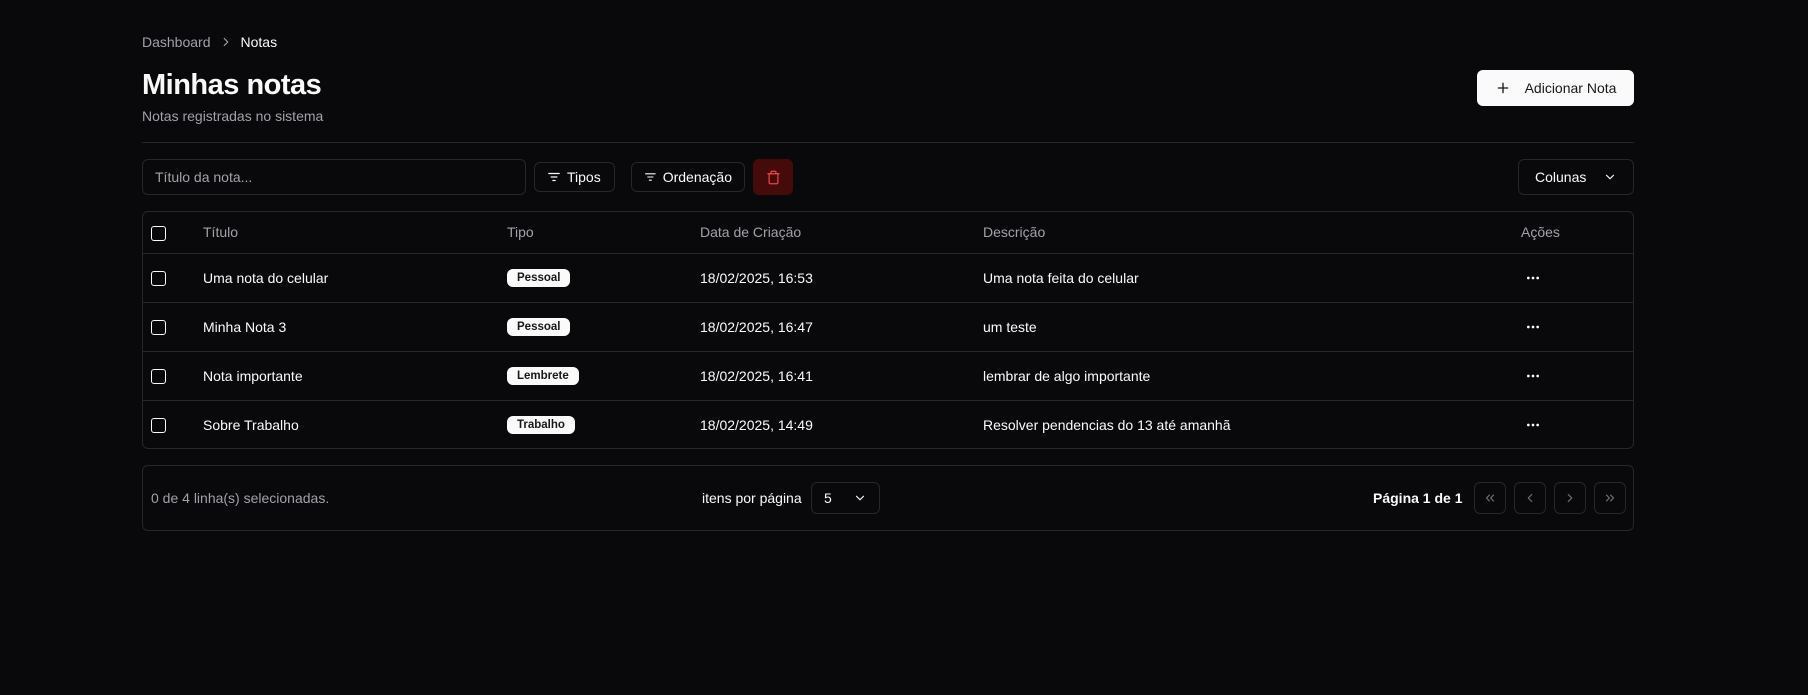 The height and width of the screenshot is (695, 1808). Describe the element at coordinates (756, 375) in the screenshot. I see `cell-created: 18/02/2025, 16:41` at that location.